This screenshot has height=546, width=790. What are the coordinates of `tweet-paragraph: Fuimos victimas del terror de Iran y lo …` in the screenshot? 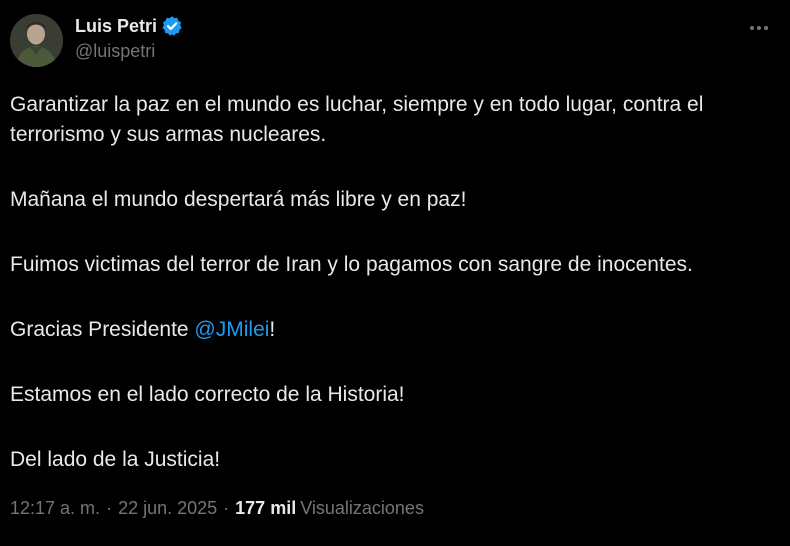 It's located at (351, 264).